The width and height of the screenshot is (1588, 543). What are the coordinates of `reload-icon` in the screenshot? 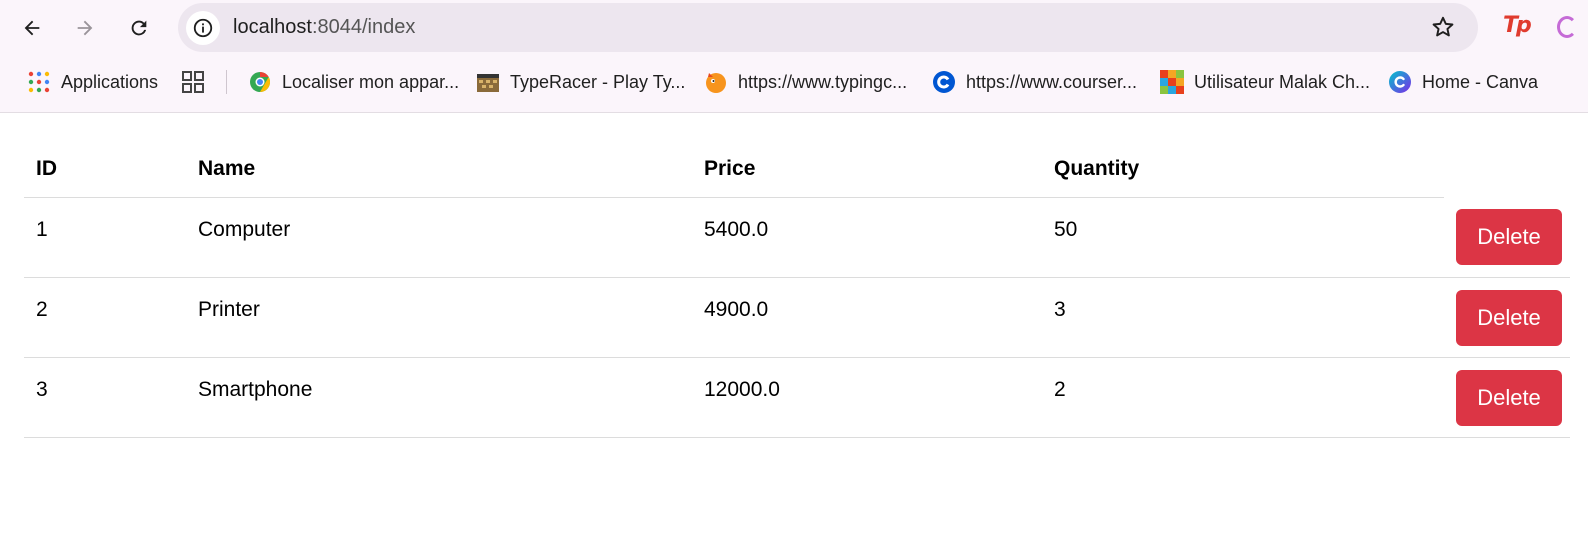 It's located at (139, 28).